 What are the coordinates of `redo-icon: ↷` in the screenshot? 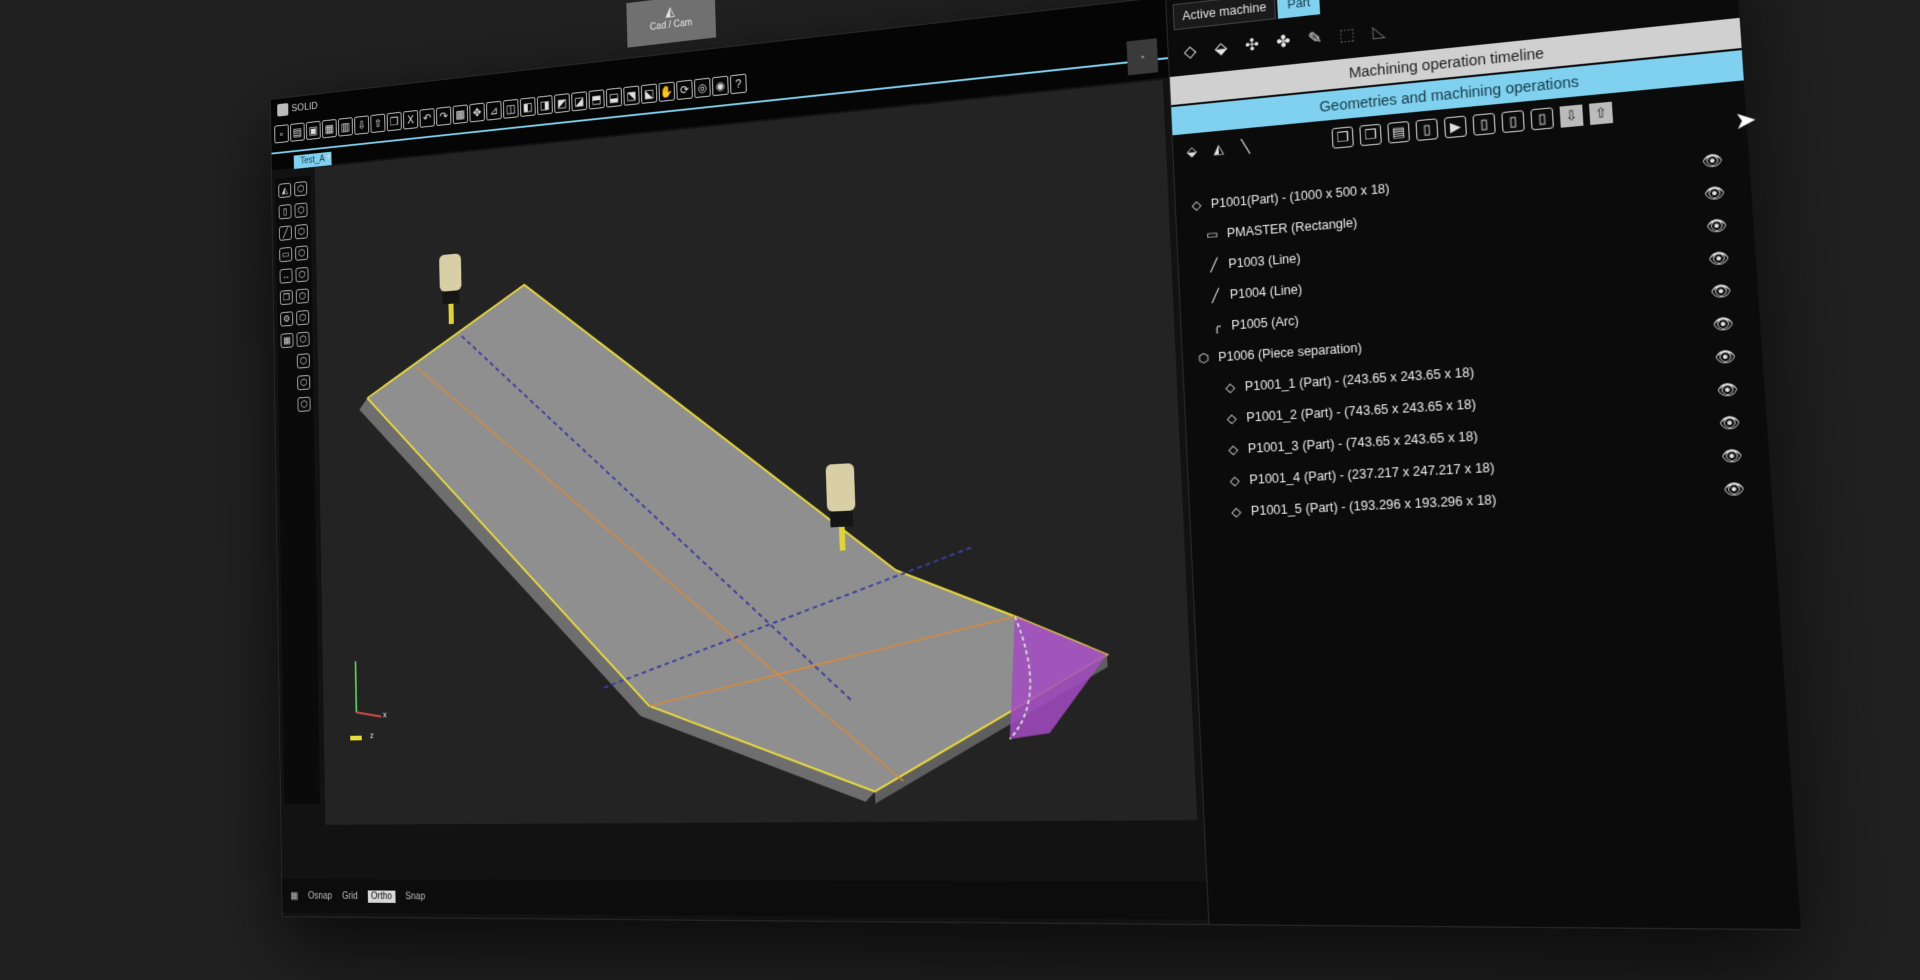 It's located at (444, 116).